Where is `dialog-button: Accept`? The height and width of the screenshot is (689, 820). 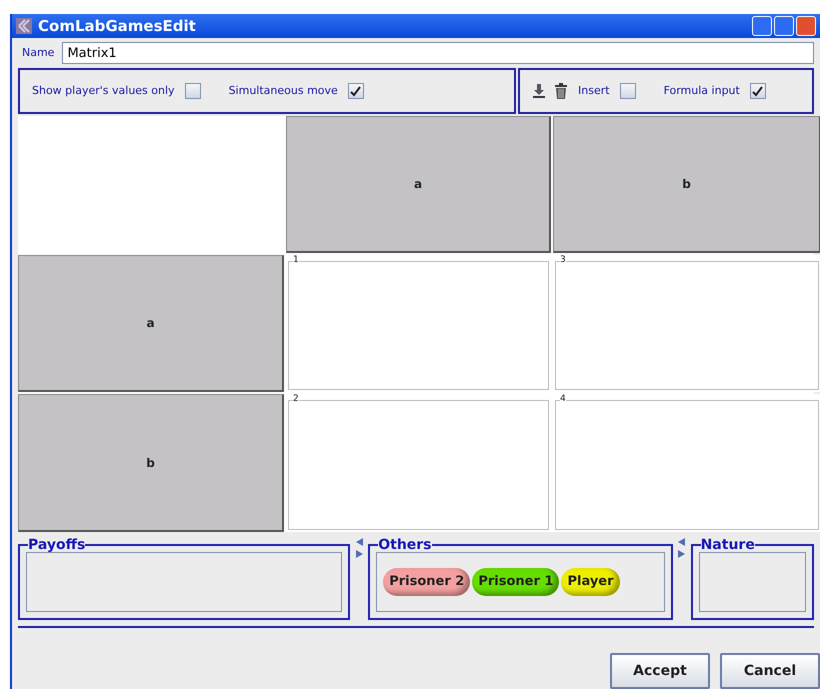
dialog-button: Accept is located at coordinates (660, 671).